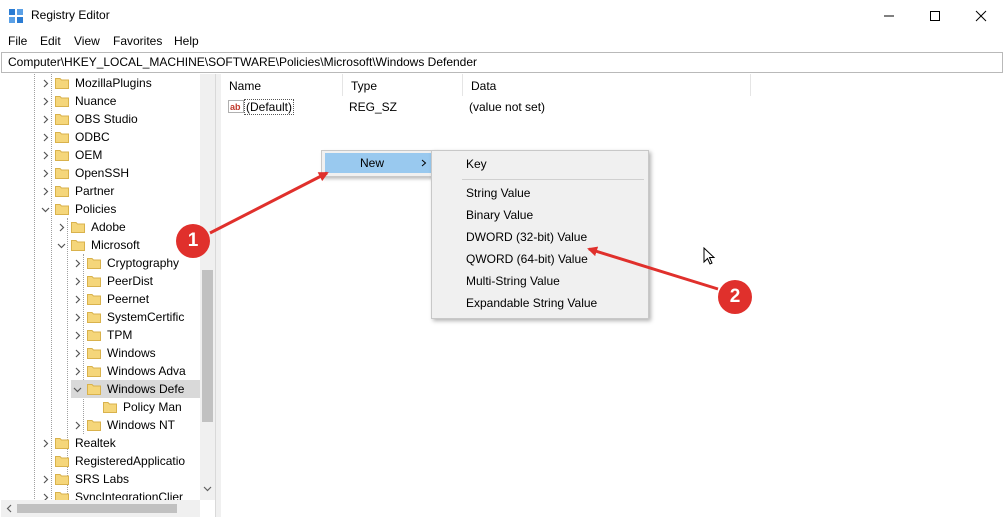 The width and height of the screenshot is (1004, 518). What do you see at coordinates (119, 479) in the screenshot?
I see `tree-item: SRS Labs` at bounding box center [119, 479].